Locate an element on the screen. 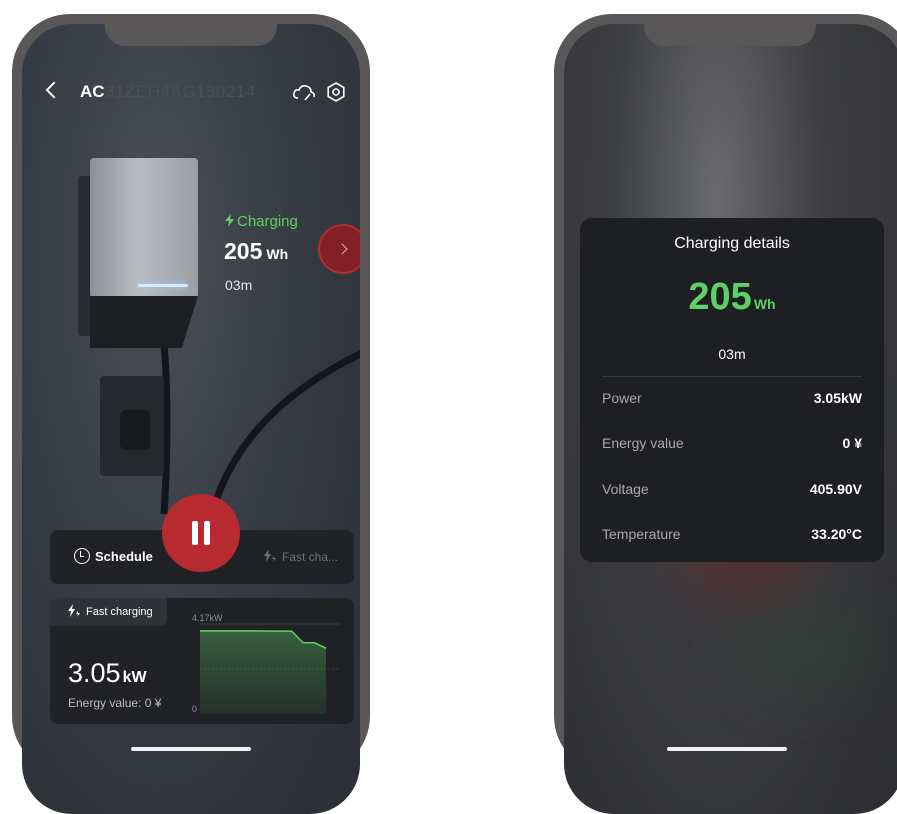  divider is located at coordinates (732, 376).